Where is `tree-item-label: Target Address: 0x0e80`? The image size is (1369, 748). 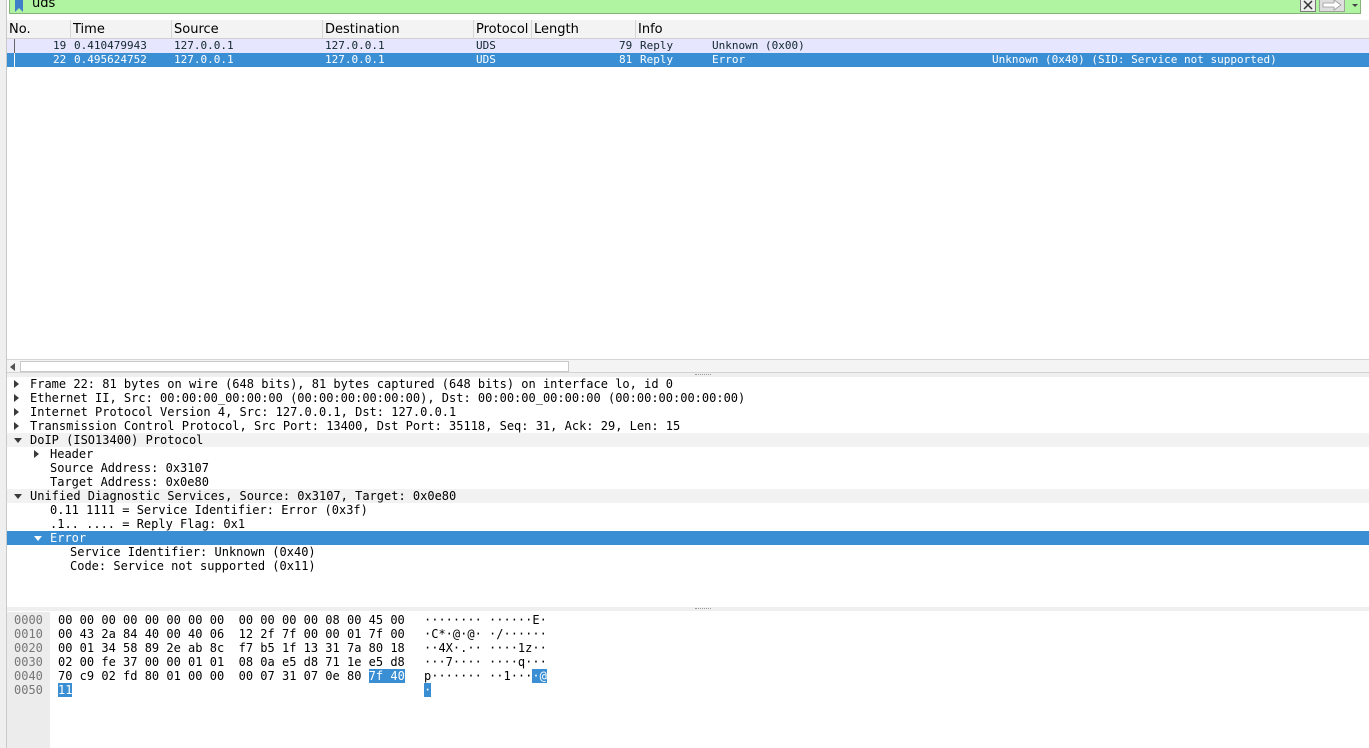 tree-item-label: Target Address: 0x0e80 is located at coordinates (129, 482).